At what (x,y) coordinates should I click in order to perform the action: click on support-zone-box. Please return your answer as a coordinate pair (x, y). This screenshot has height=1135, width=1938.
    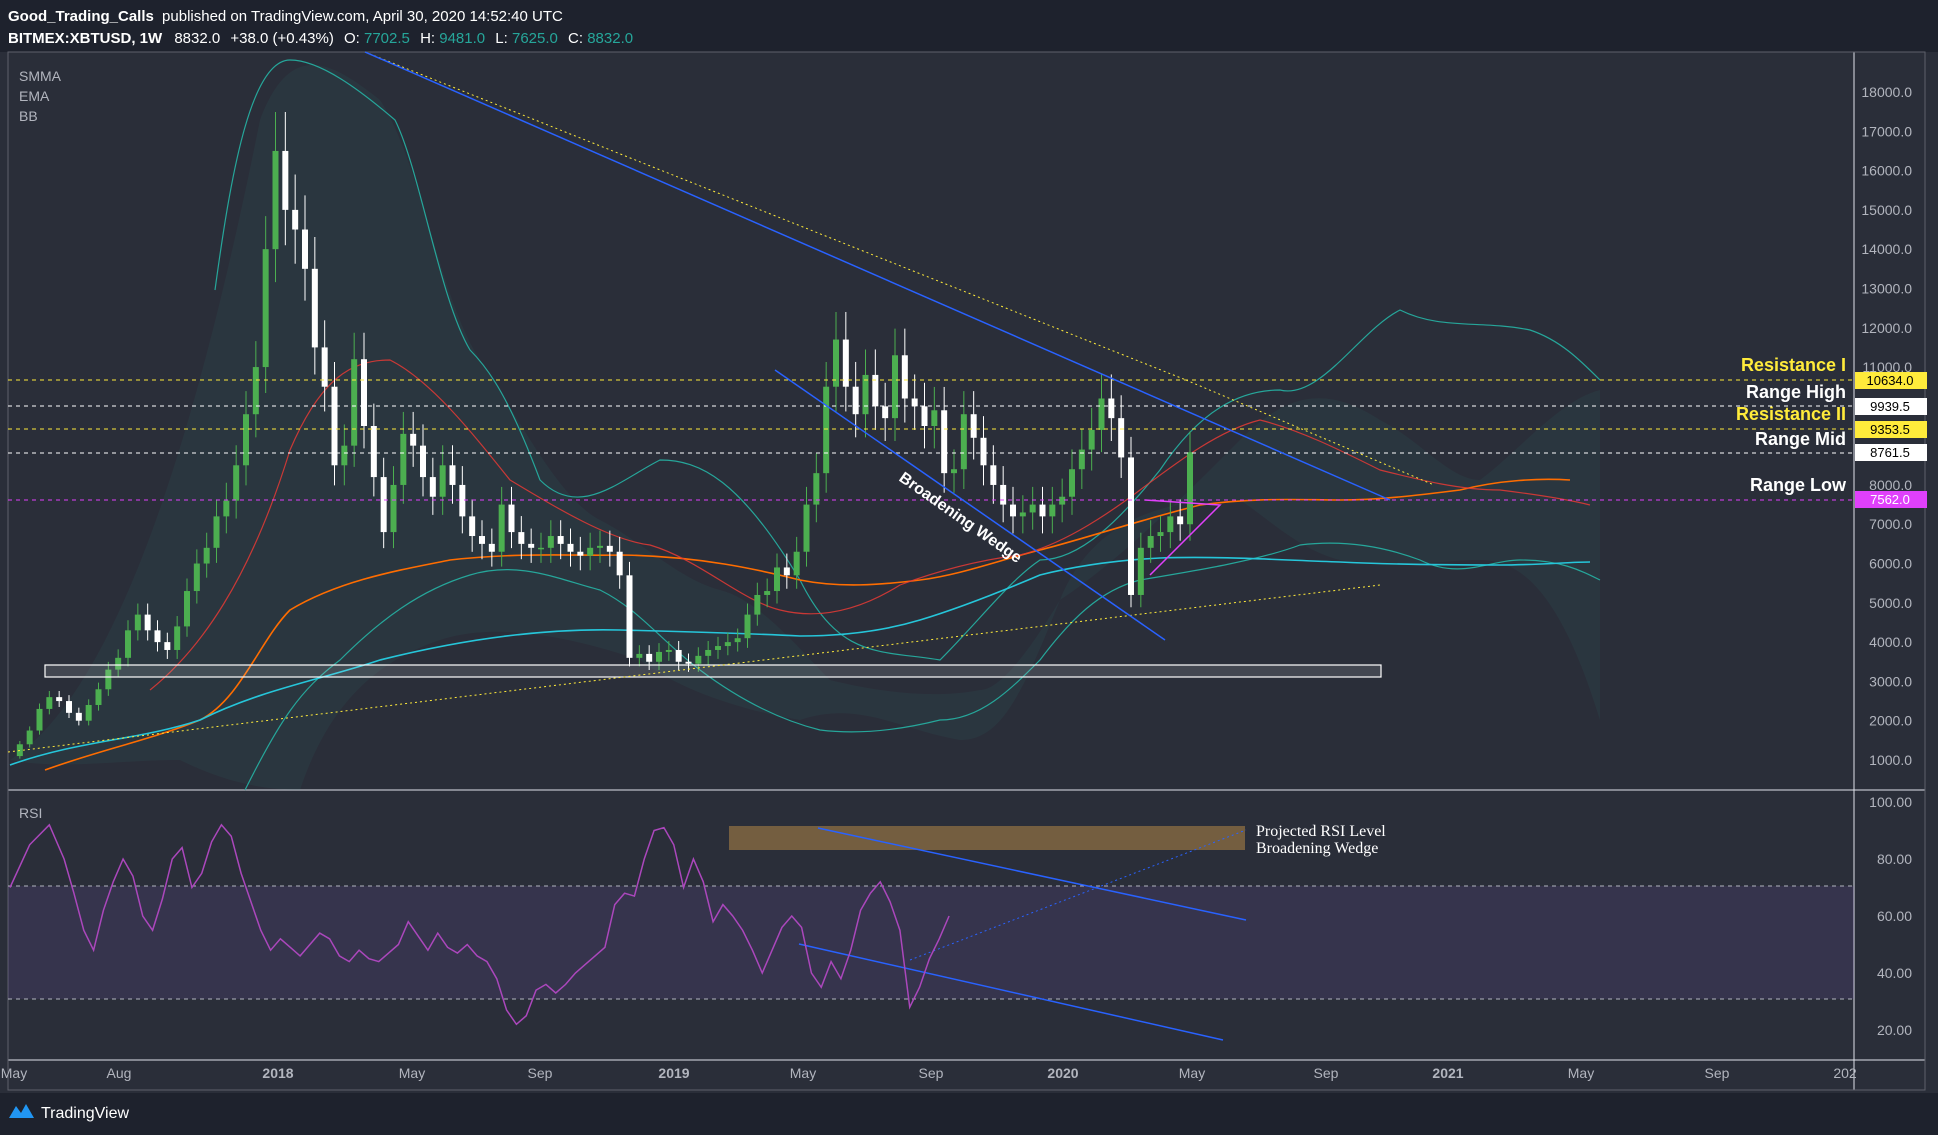
    Looking at the image, I should click on (713, 671).